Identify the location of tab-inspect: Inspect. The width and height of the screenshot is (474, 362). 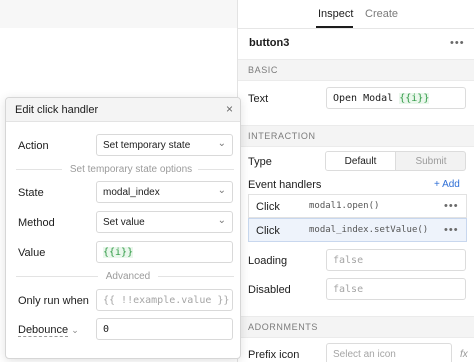
(335, 14).